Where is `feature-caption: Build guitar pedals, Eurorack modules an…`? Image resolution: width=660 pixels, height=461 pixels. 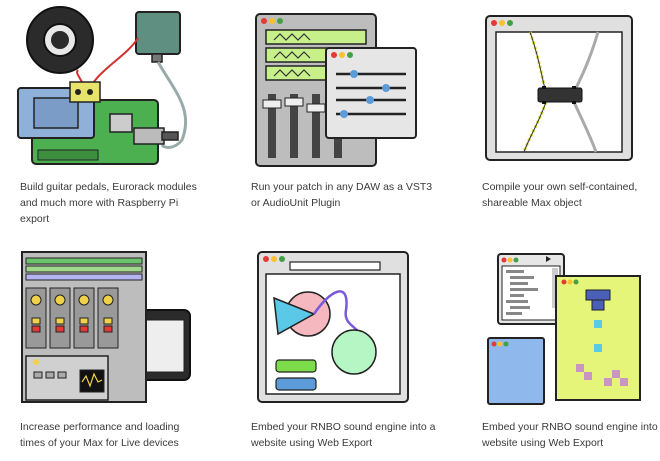
feature-caption: Build guitar pedals, Eurorack modules an… is located at coordinates (120, 203).